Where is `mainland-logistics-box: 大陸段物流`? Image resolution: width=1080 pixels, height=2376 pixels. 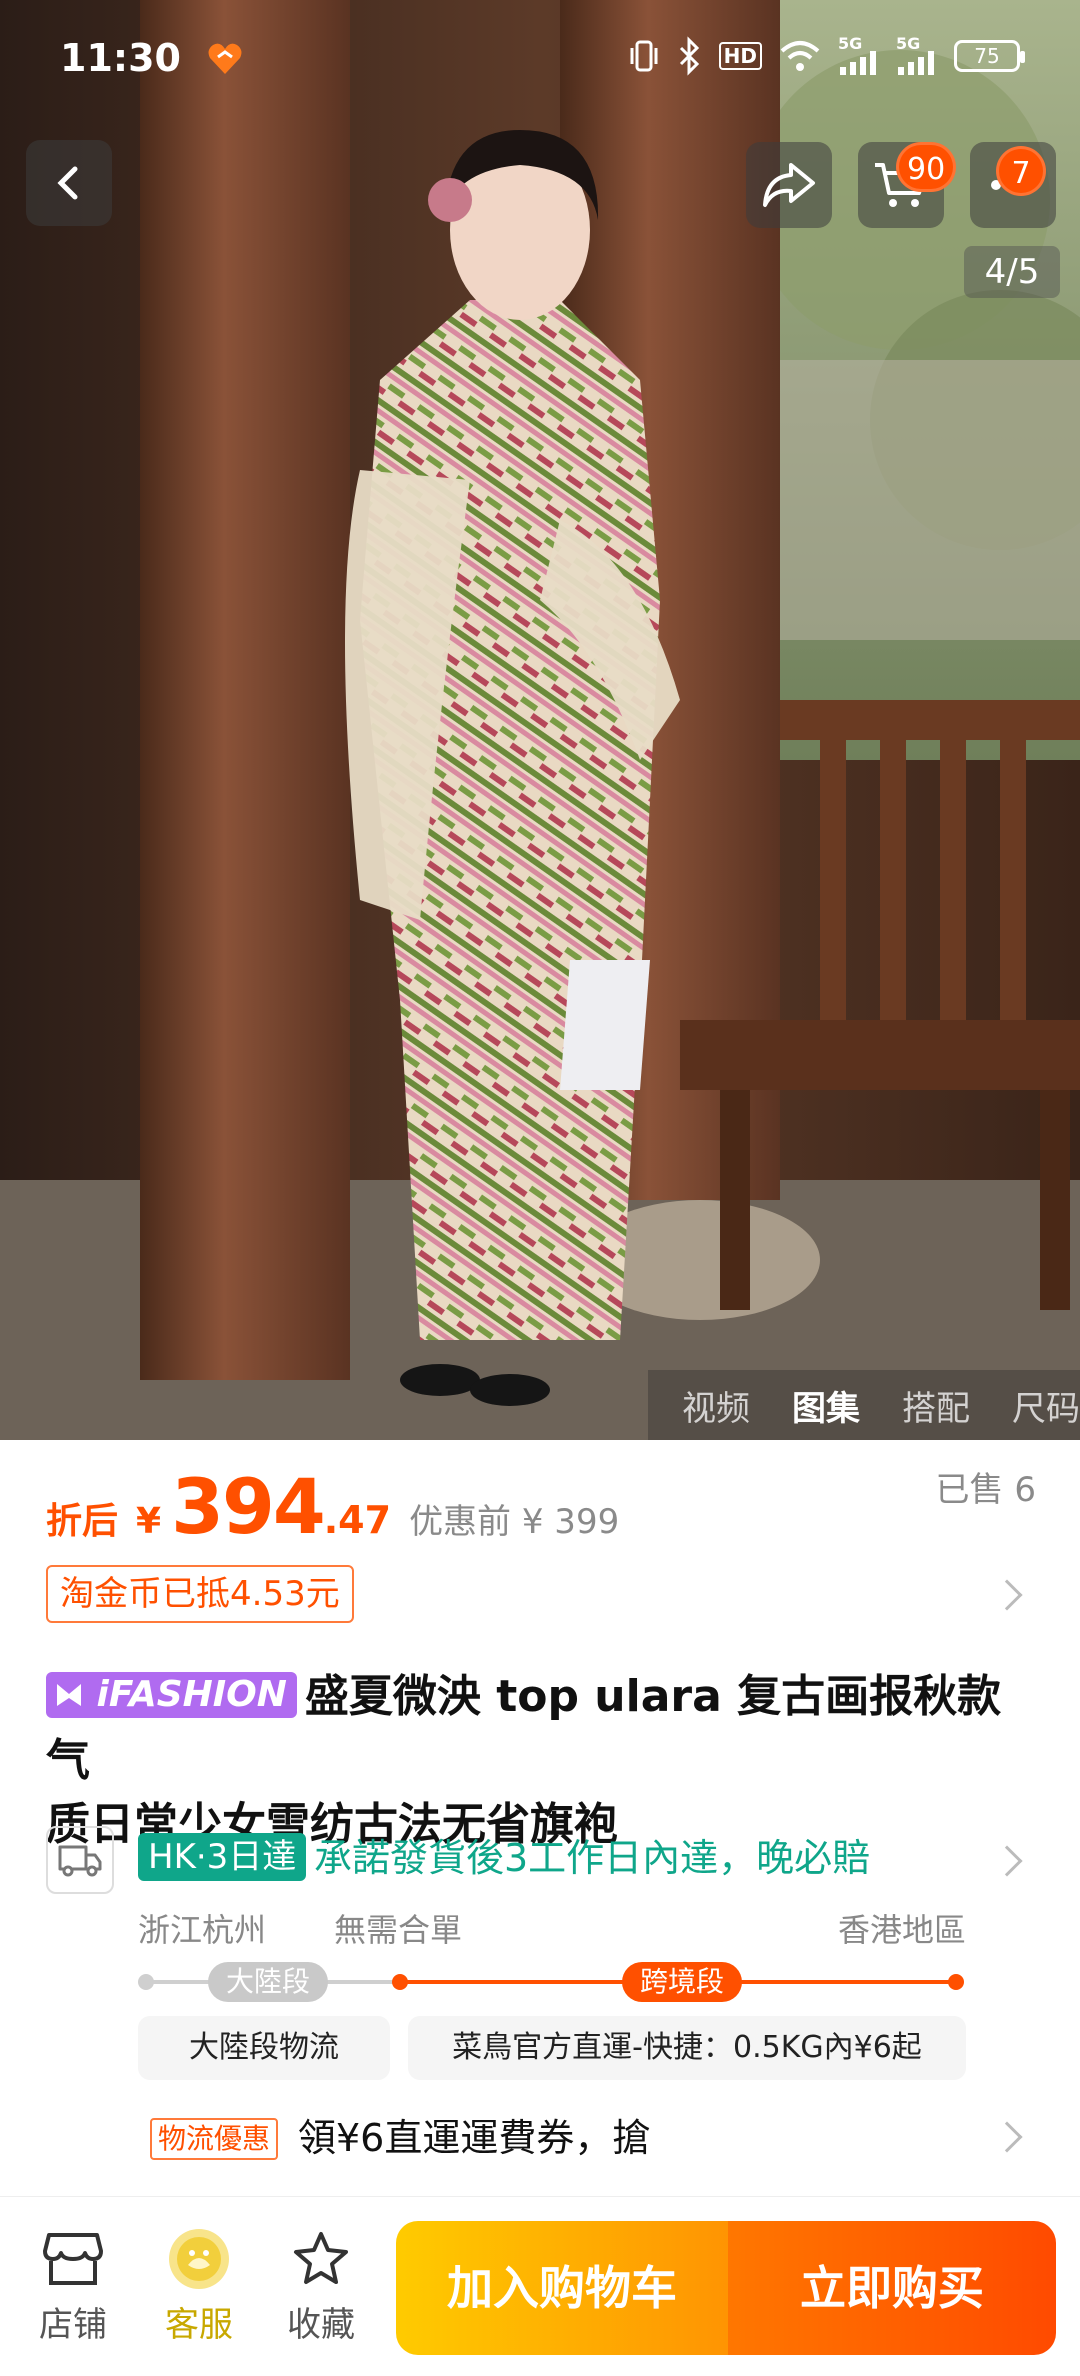 mainland-logistics-box: 大陸段物流 is located at coordinates (264, 2048).